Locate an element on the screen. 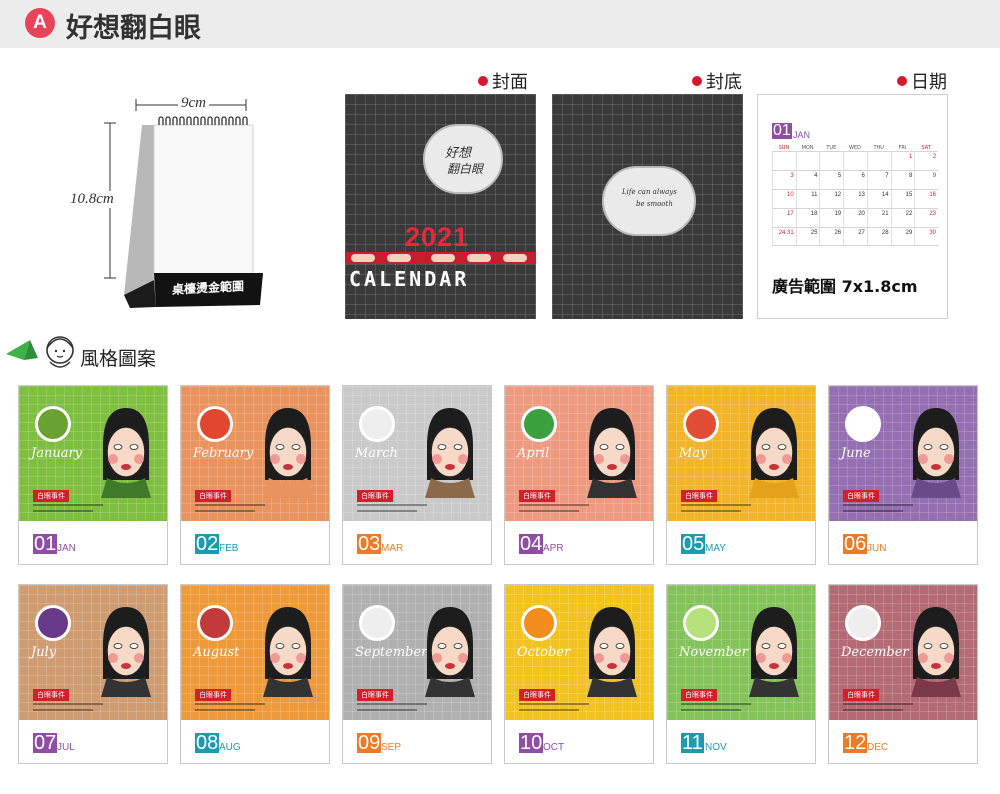 The height and width of the screenshot is (794, 1000). month-artwork: September 白眼事件 is located at coordinates (417, 652).